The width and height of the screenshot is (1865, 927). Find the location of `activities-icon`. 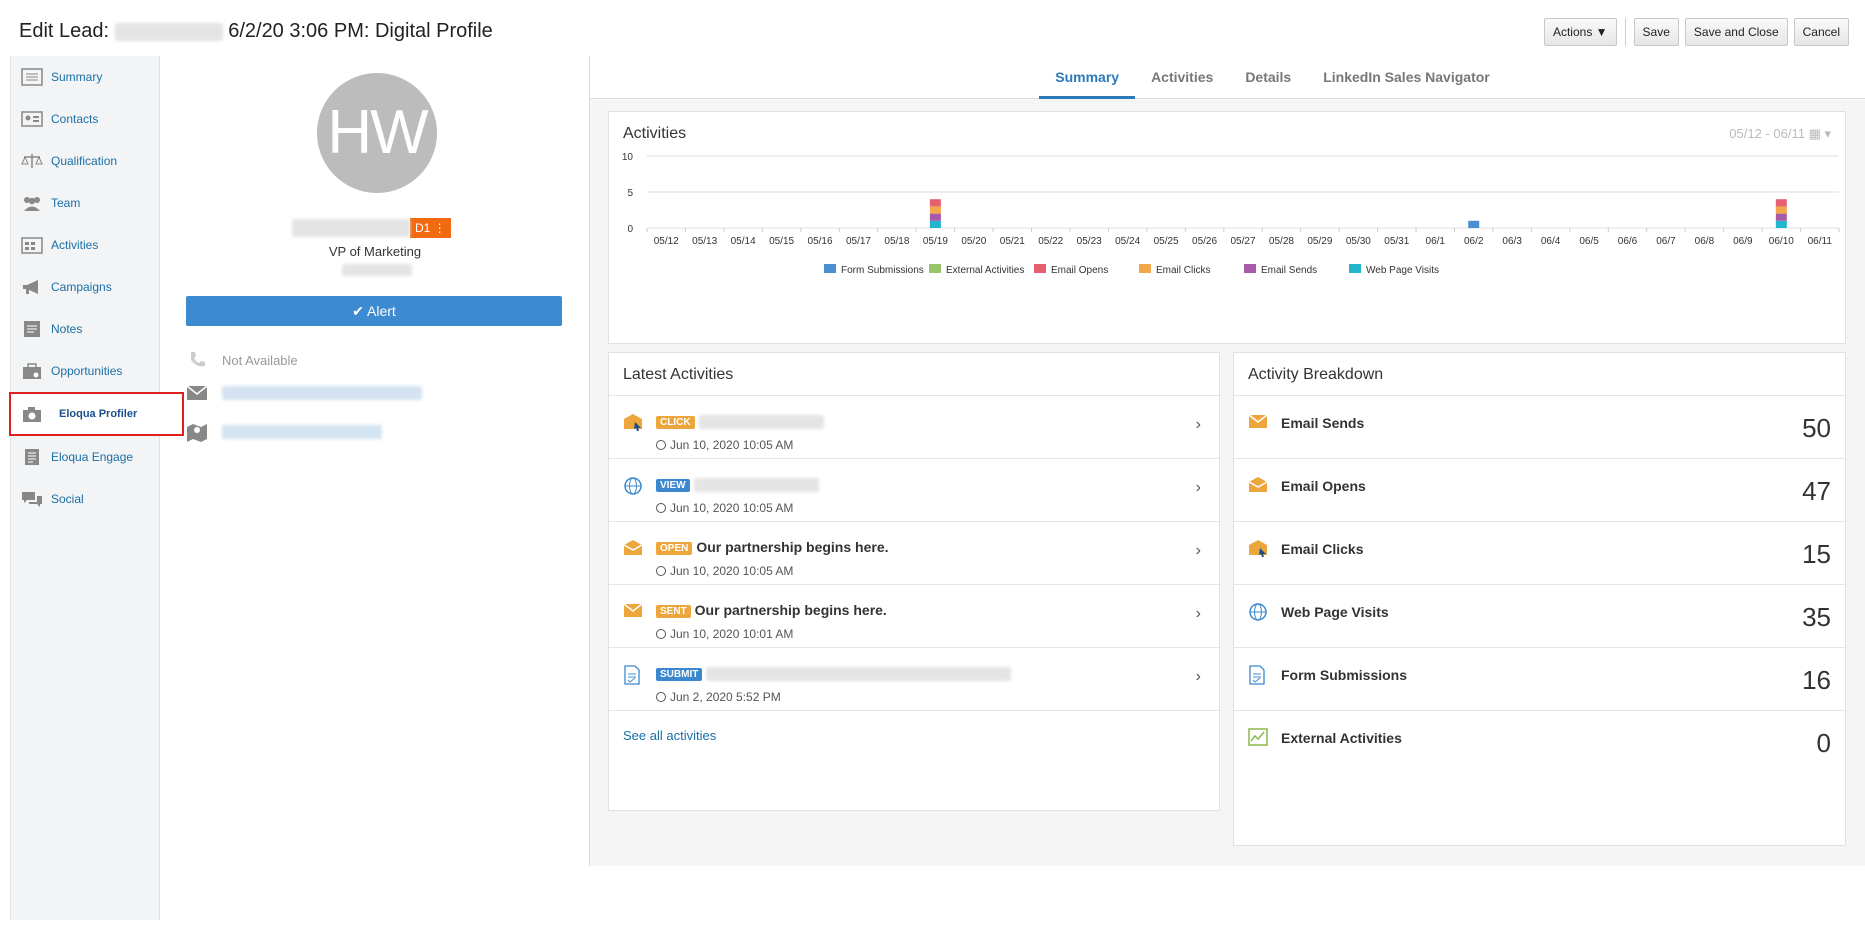

activities-icon is located at coordinates (32, 245).